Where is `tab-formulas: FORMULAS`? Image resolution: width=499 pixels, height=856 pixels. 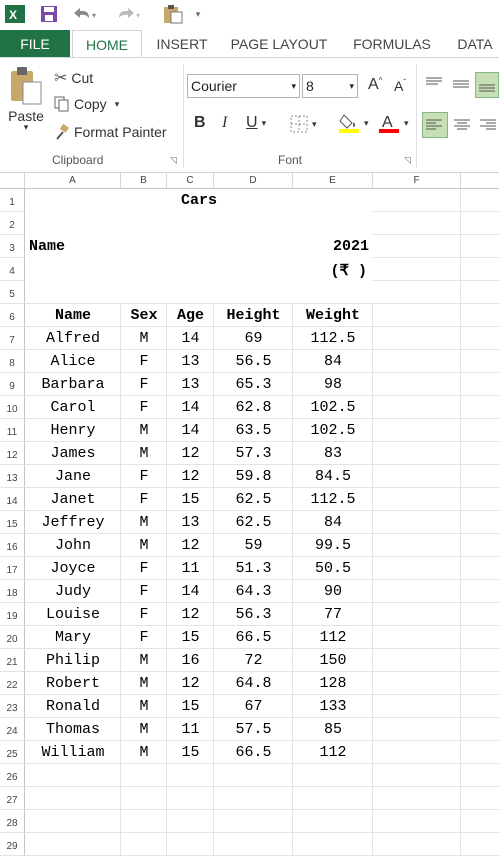
tab-formulas: FORMULAS is located at coordinates (392, 44).